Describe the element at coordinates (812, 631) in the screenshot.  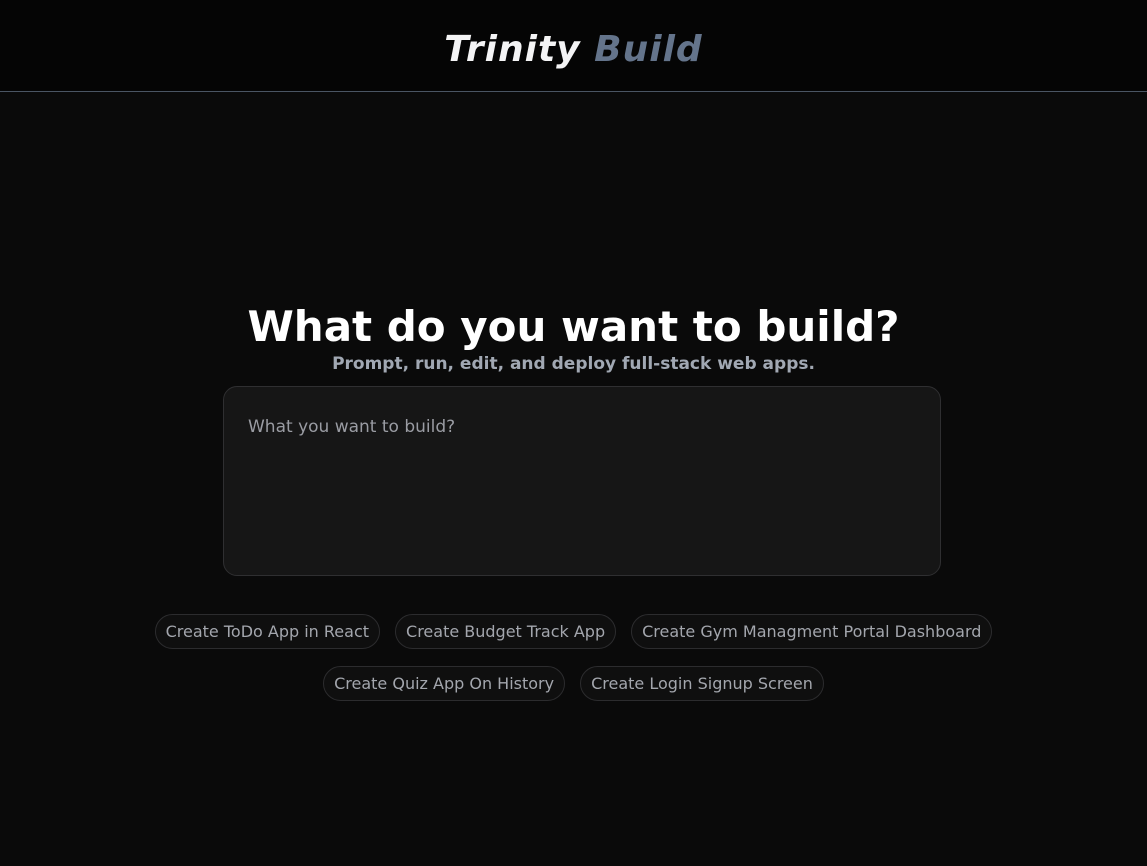
I see `suggestion-chip-gym-dashboard: Create Gym Managment Portal Dashboard` at that location.